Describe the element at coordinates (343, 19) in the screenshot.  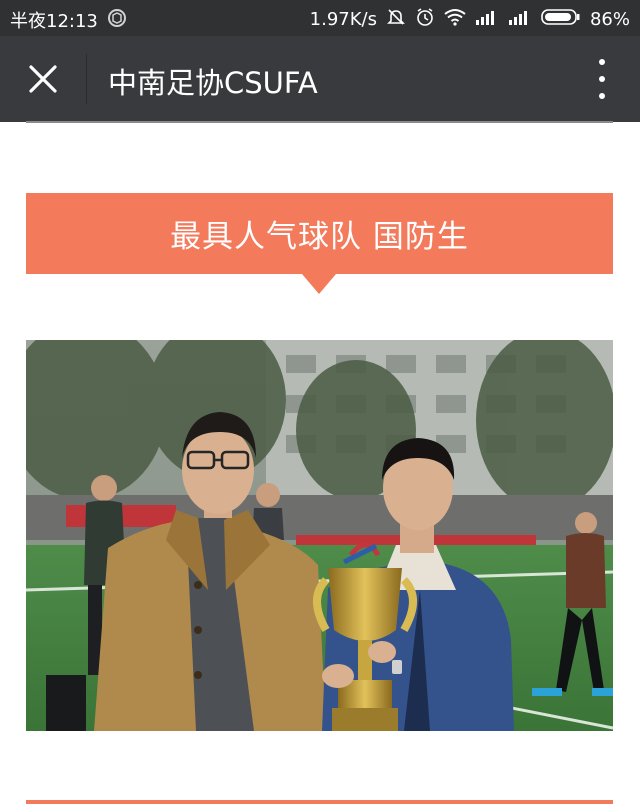
I see `net-speed: 1.97K/s` at that location.